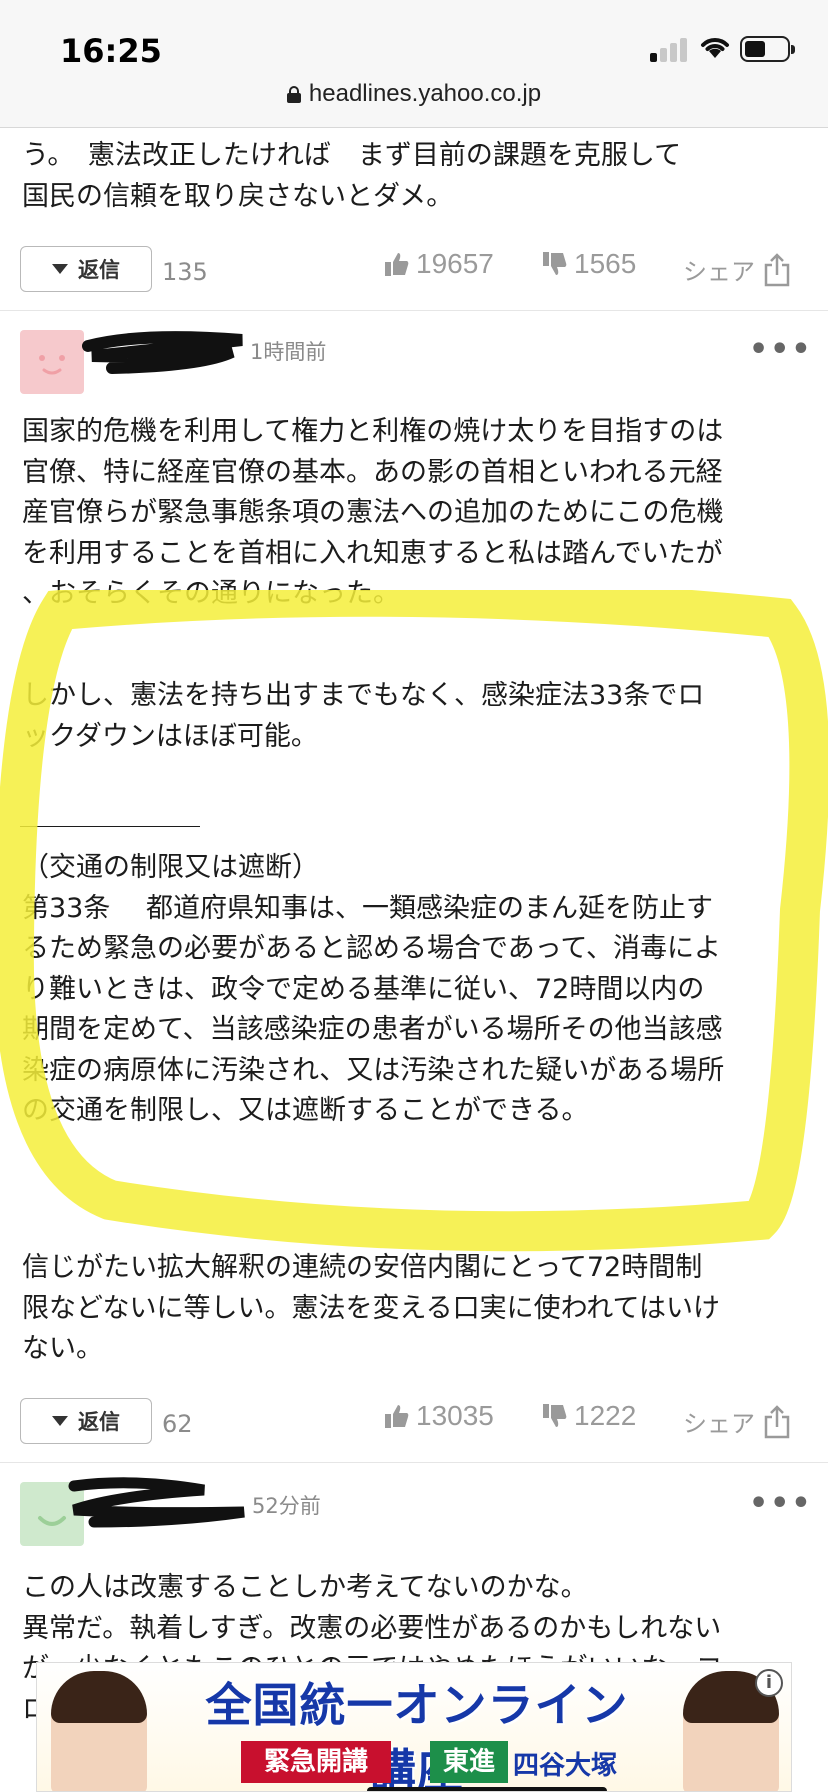 This screenshot has width=828, height=1792. Describe the element at coordinates (99, 1731) in the screenshot. I see `ad-person-image` at that location.